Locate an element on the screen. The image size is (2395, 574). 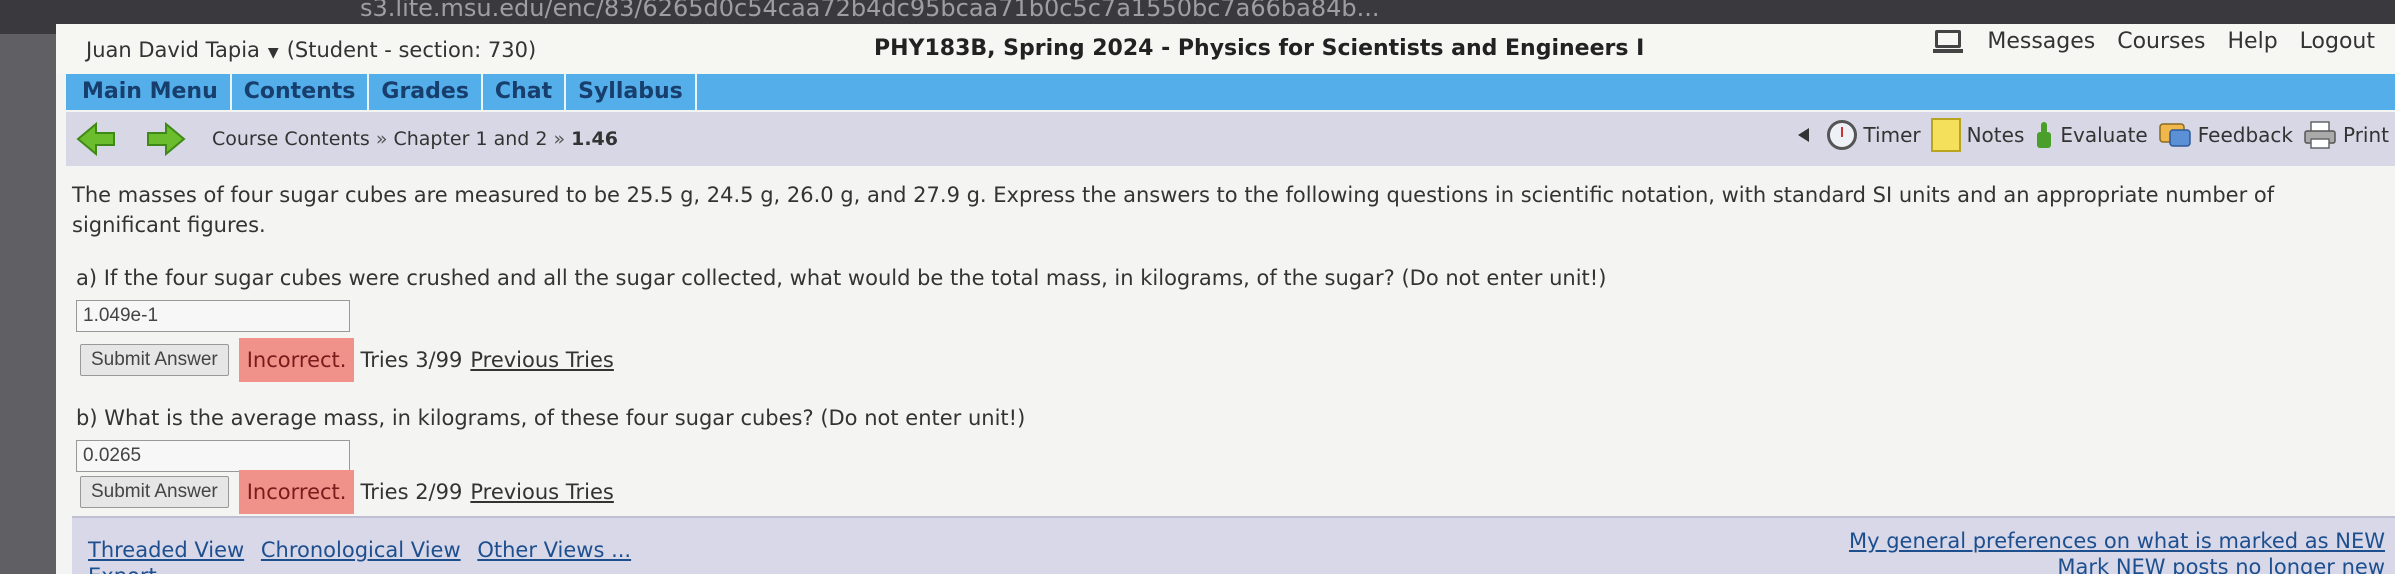
timer-label: Timer is located at coordinates (1892, 135).